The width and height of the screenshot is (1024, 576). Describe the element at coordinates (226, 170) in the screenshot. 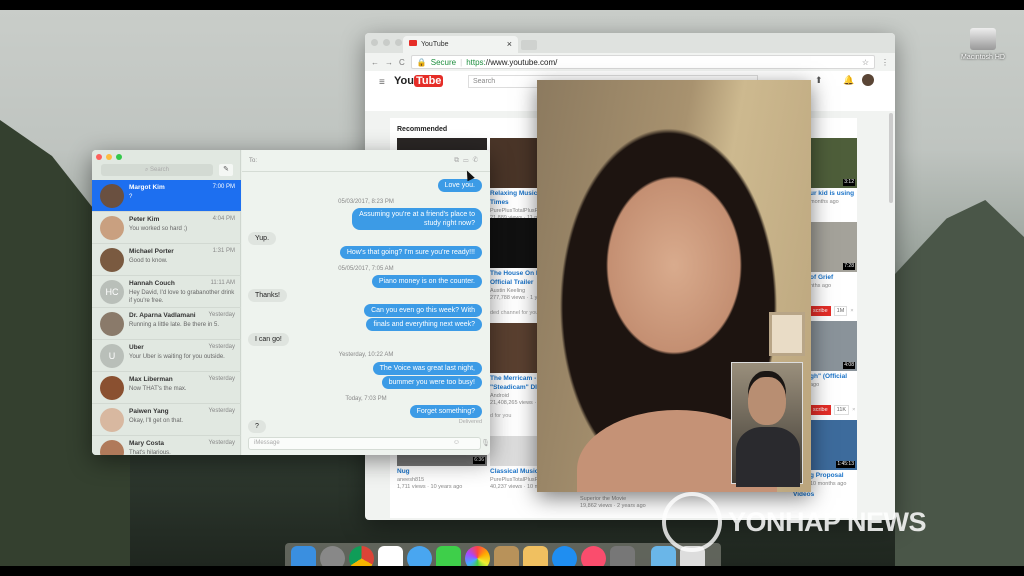

I see `compose-icon: ✎` at that location.